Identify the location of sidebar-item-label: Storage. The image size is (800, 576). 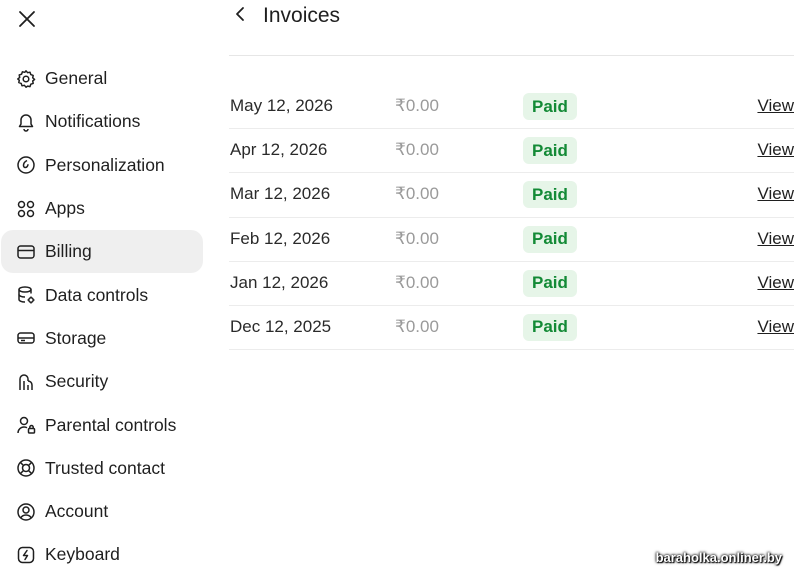
(76, 337).